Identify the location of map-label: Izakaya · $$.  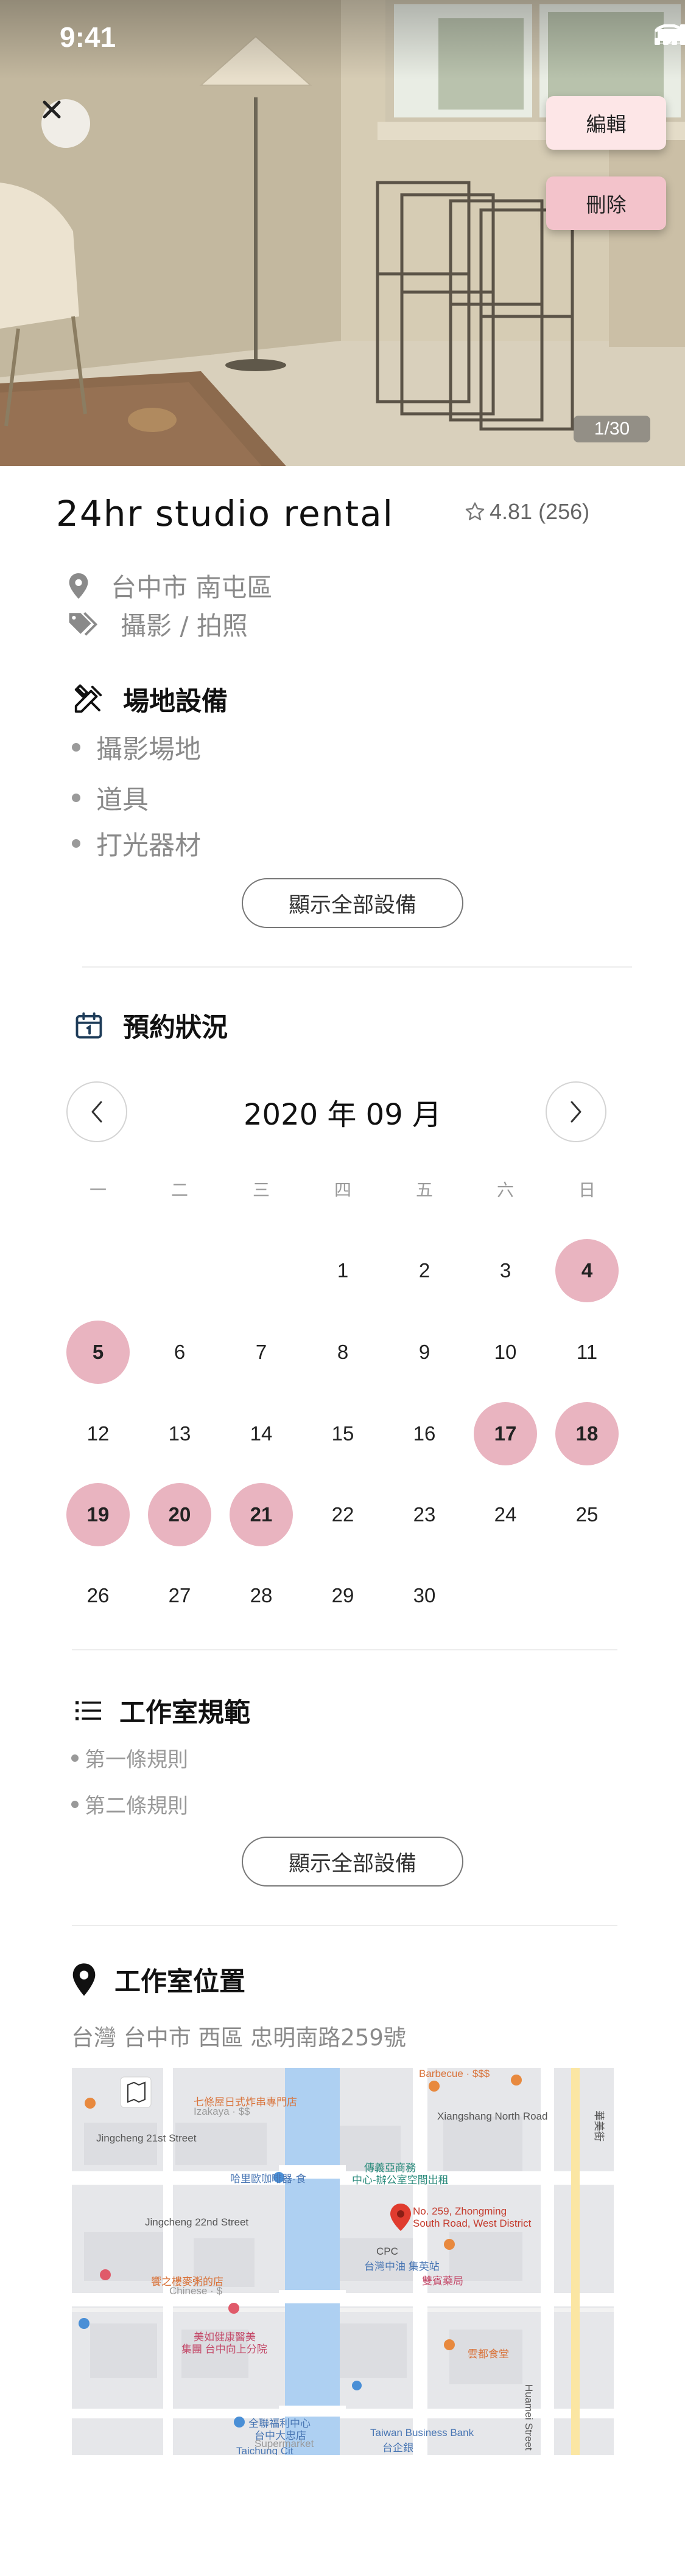
(222, 2111).